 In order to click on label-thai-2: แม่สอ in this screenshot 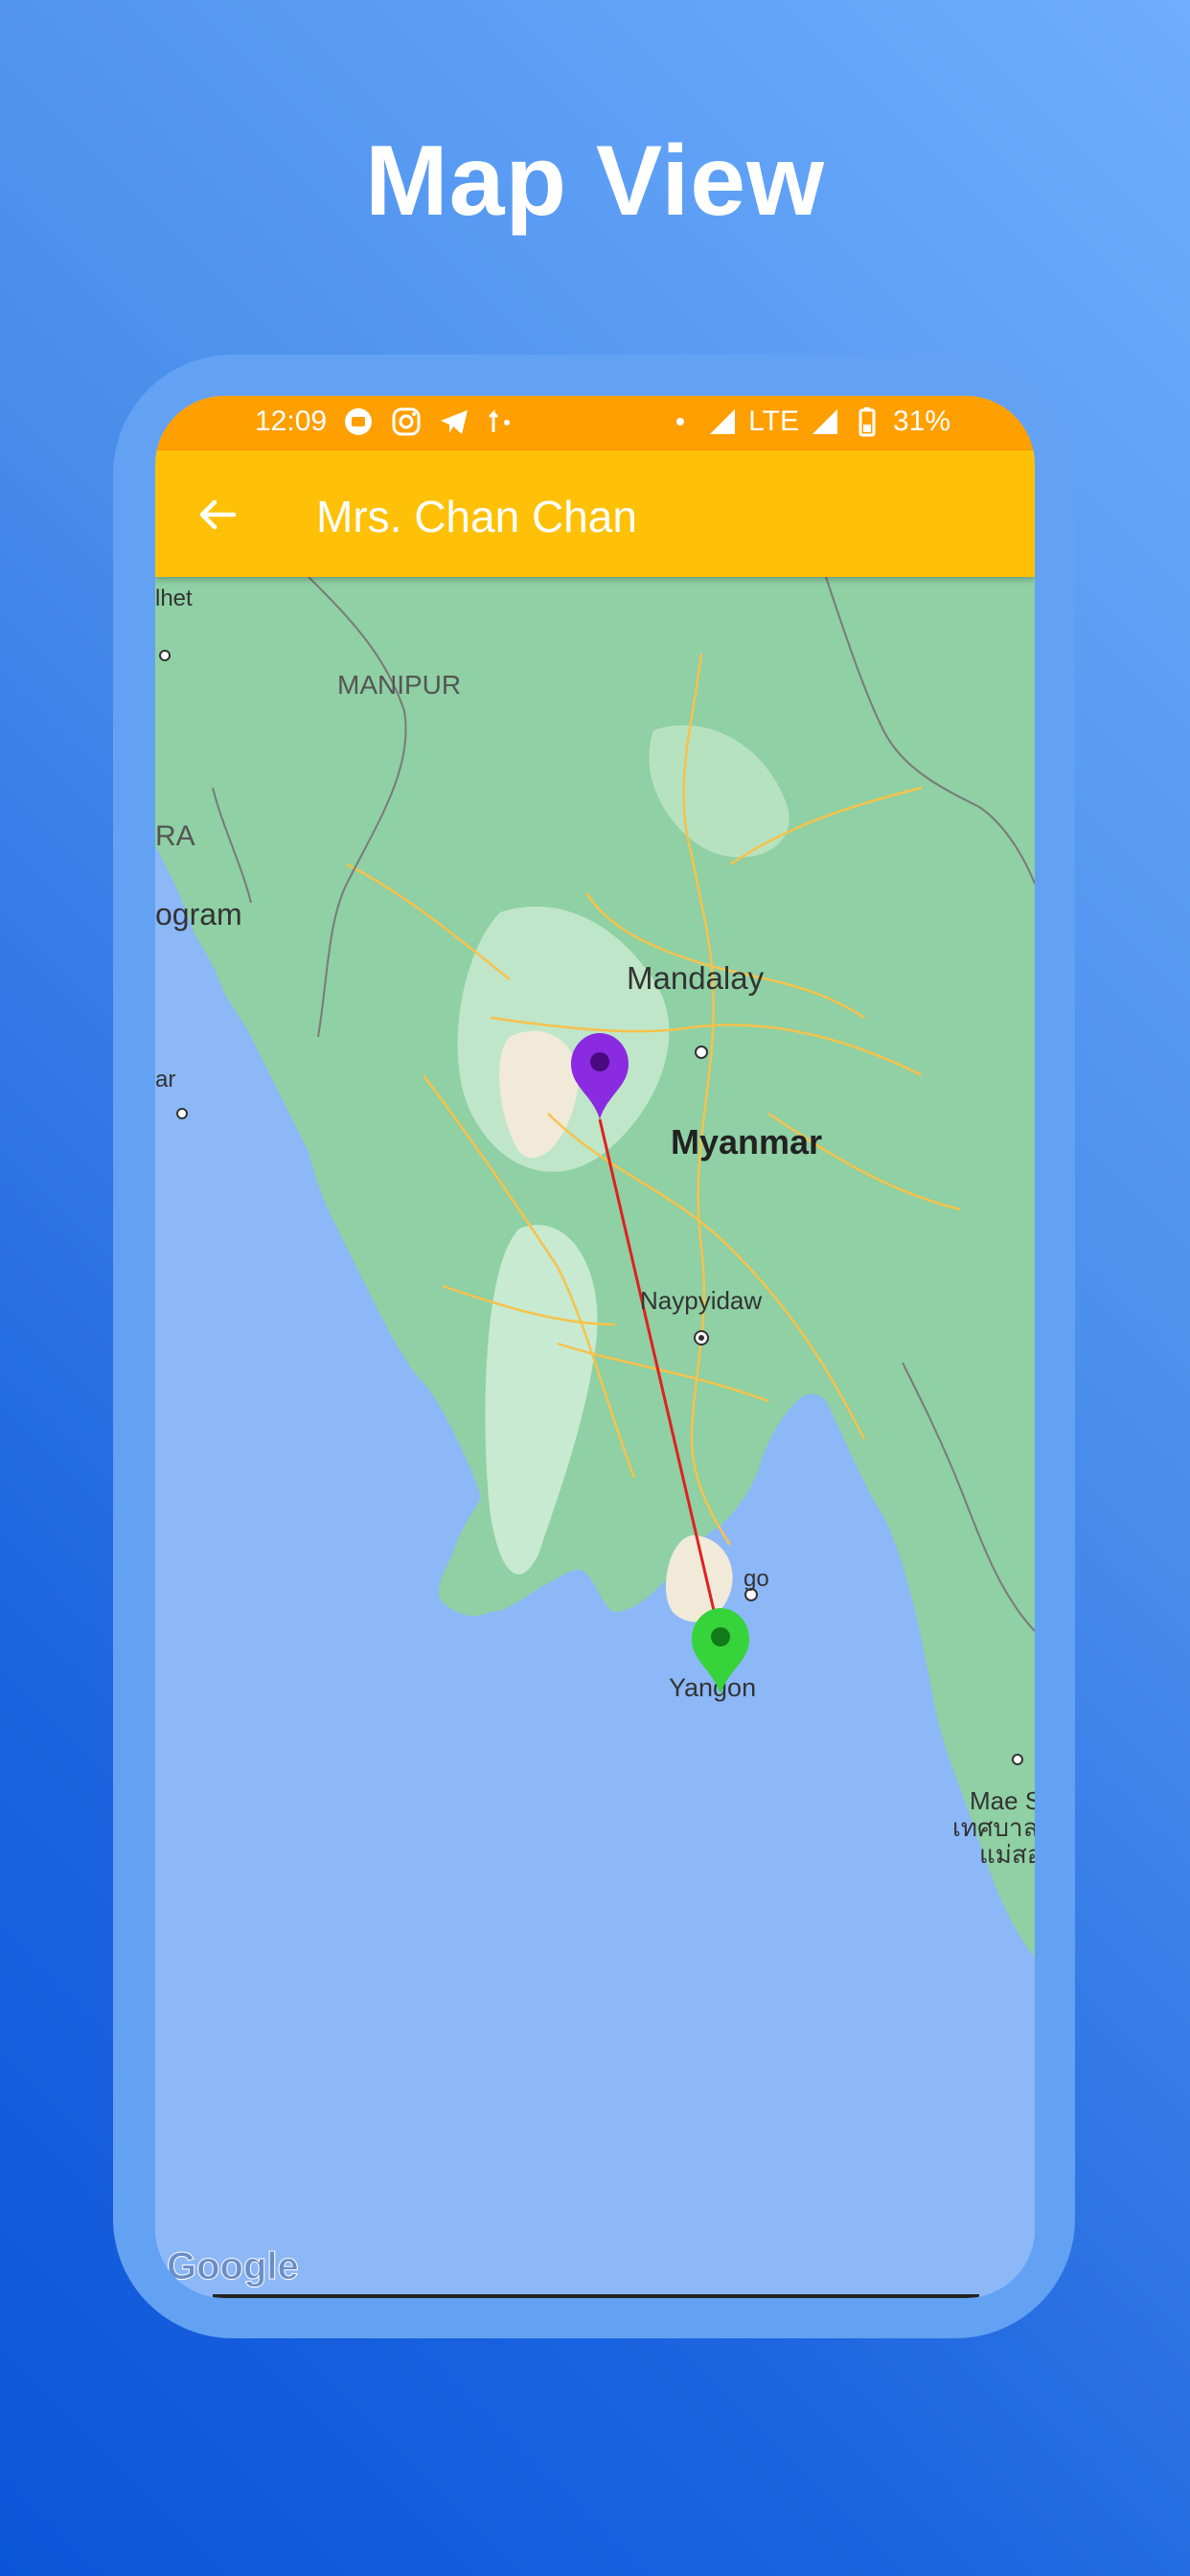, I will do `click(1007, 1855)`.